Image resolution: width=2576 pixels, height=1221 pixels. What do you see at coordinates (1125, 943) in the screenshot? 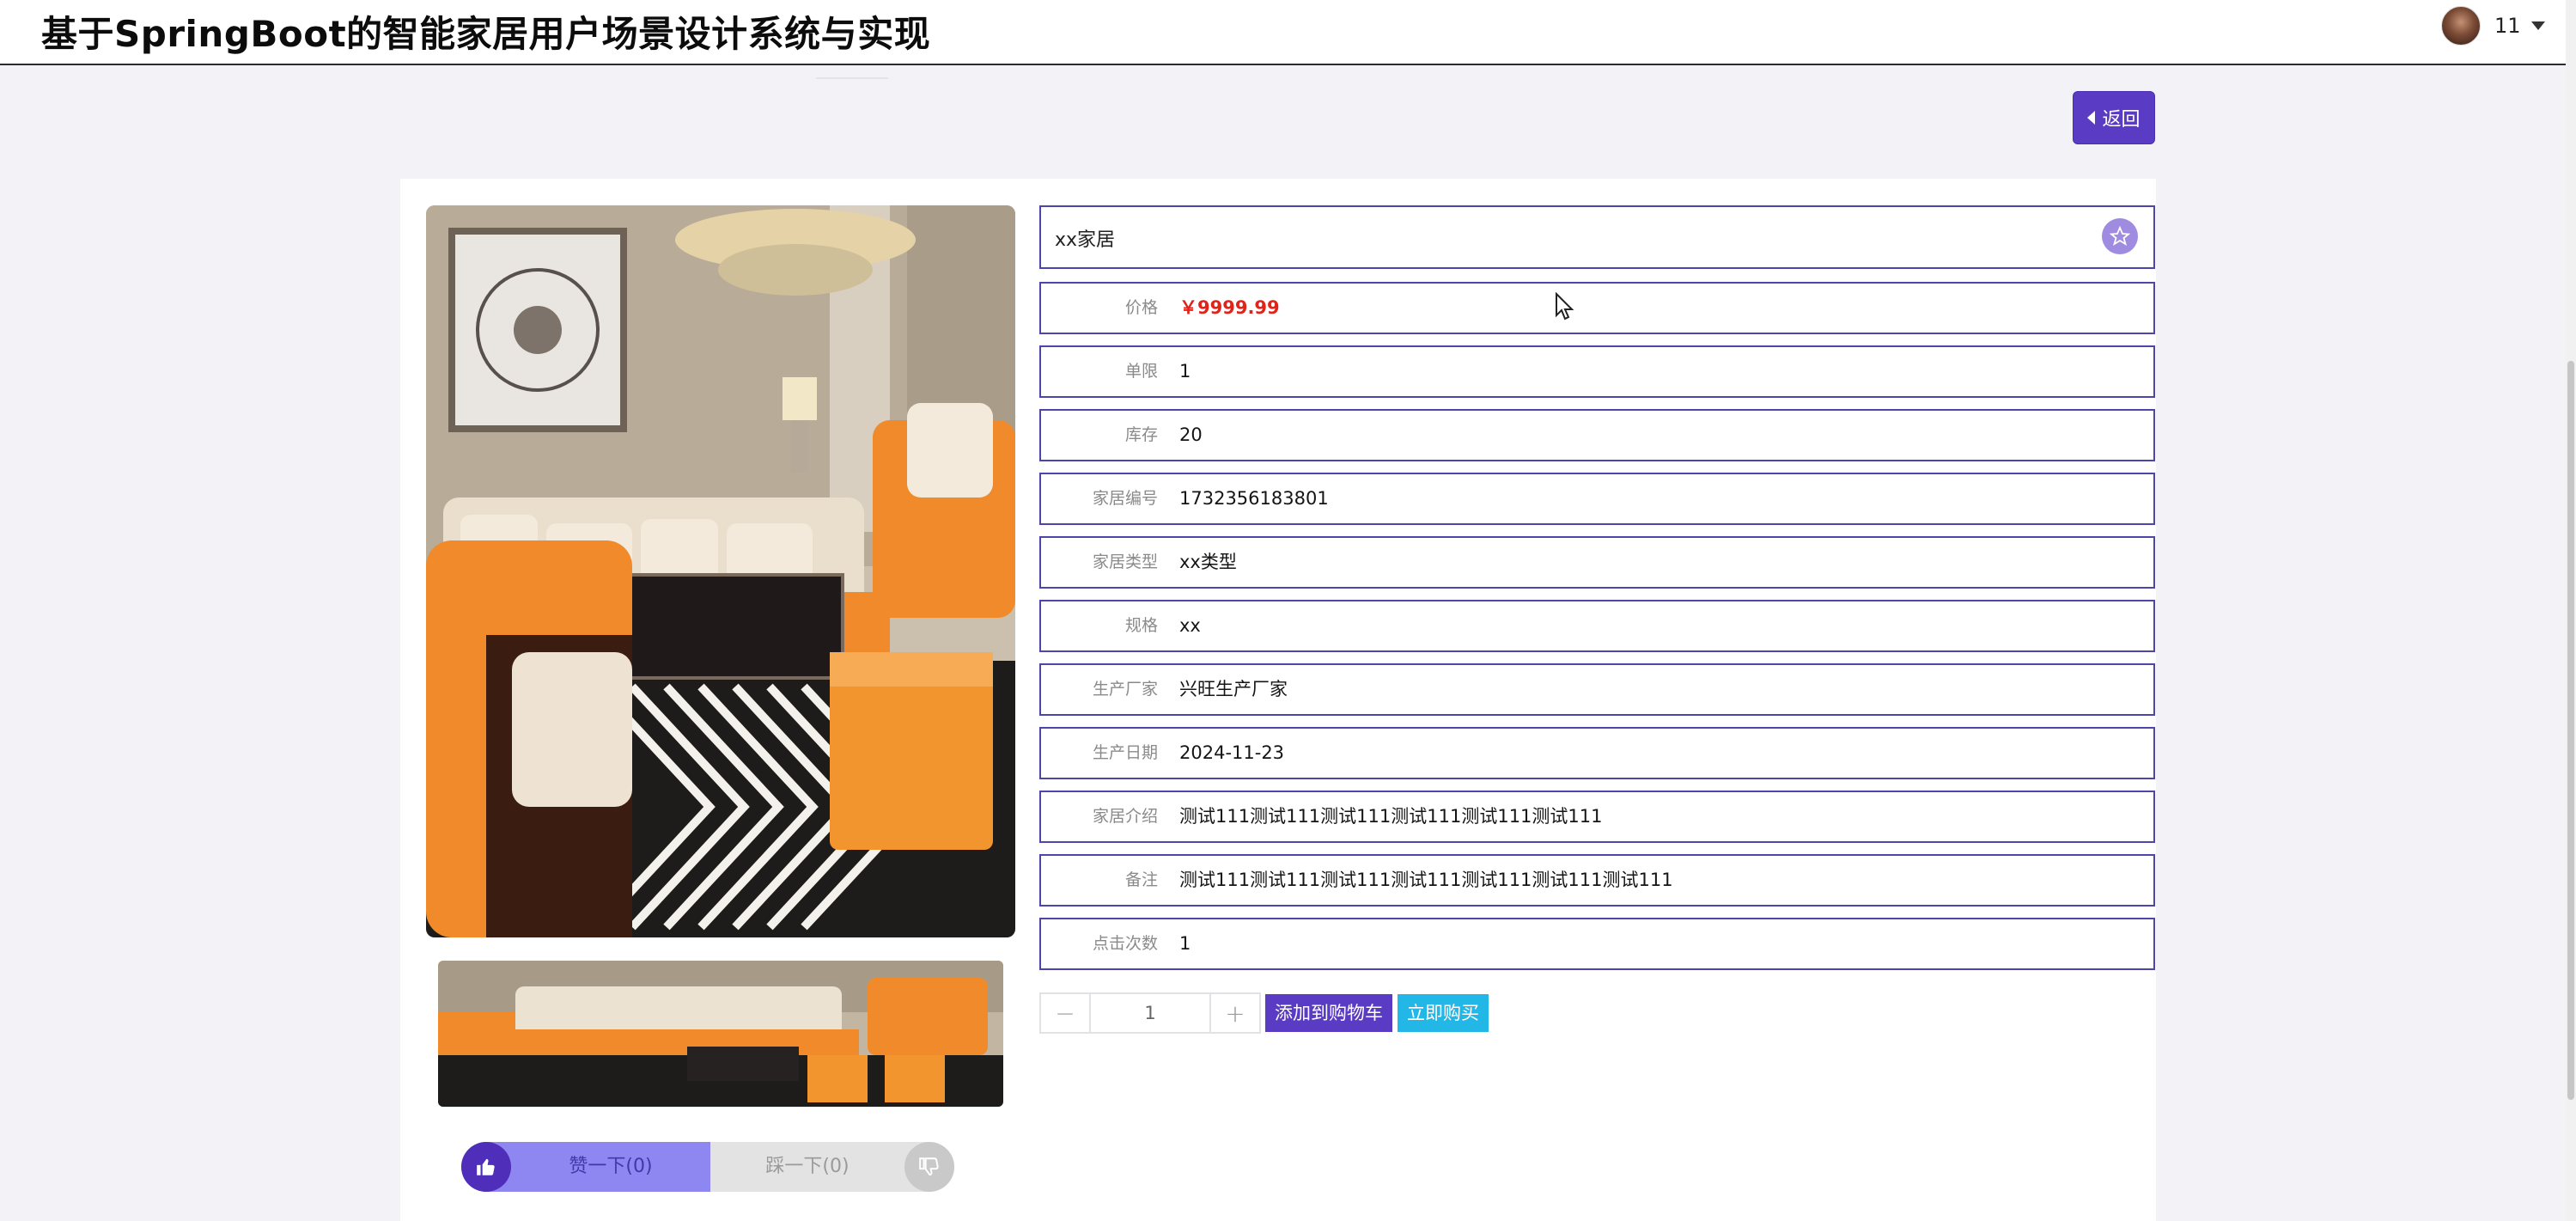
I see `field-label: 点击次数` at bounding box center [1125, 943].